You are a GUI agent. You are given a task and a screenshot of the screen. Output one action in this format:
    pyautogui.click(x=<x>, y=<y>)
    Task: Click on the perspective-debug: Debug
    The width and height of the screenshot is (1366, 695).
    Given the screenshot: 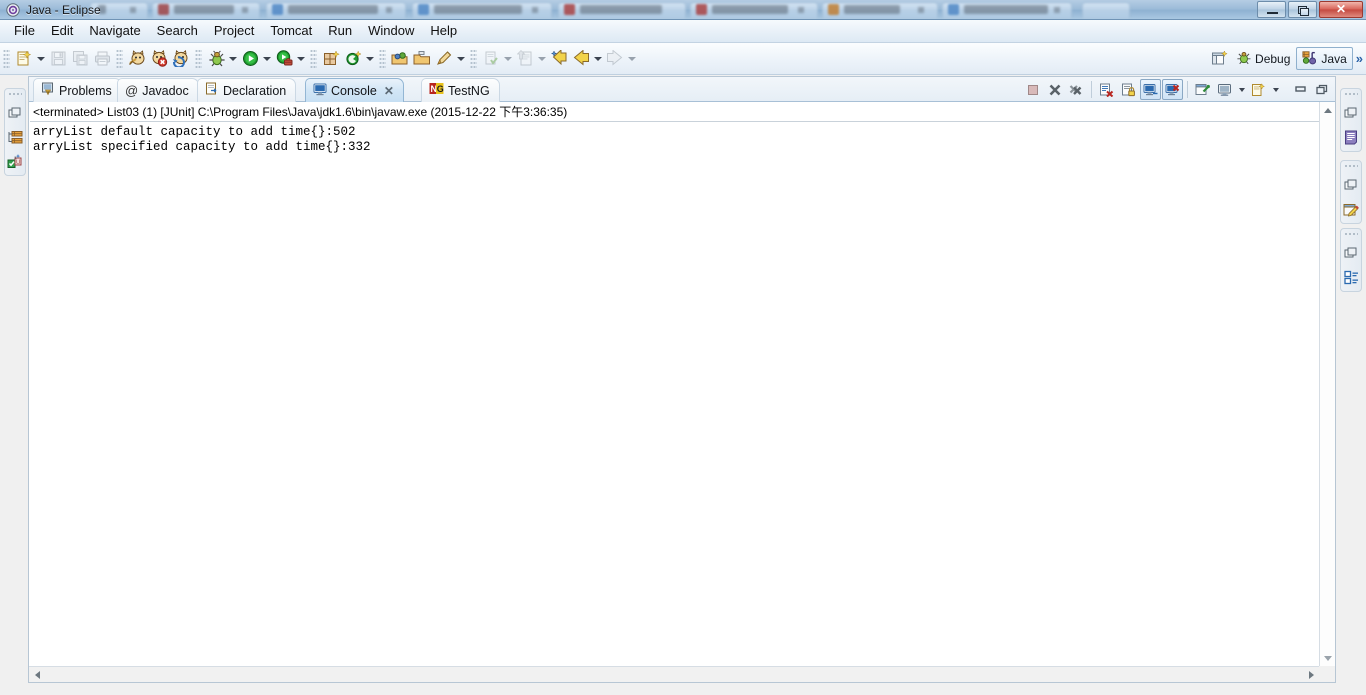 What is the action you would take?
    pyautogui.click(x=1263, y=58)
    